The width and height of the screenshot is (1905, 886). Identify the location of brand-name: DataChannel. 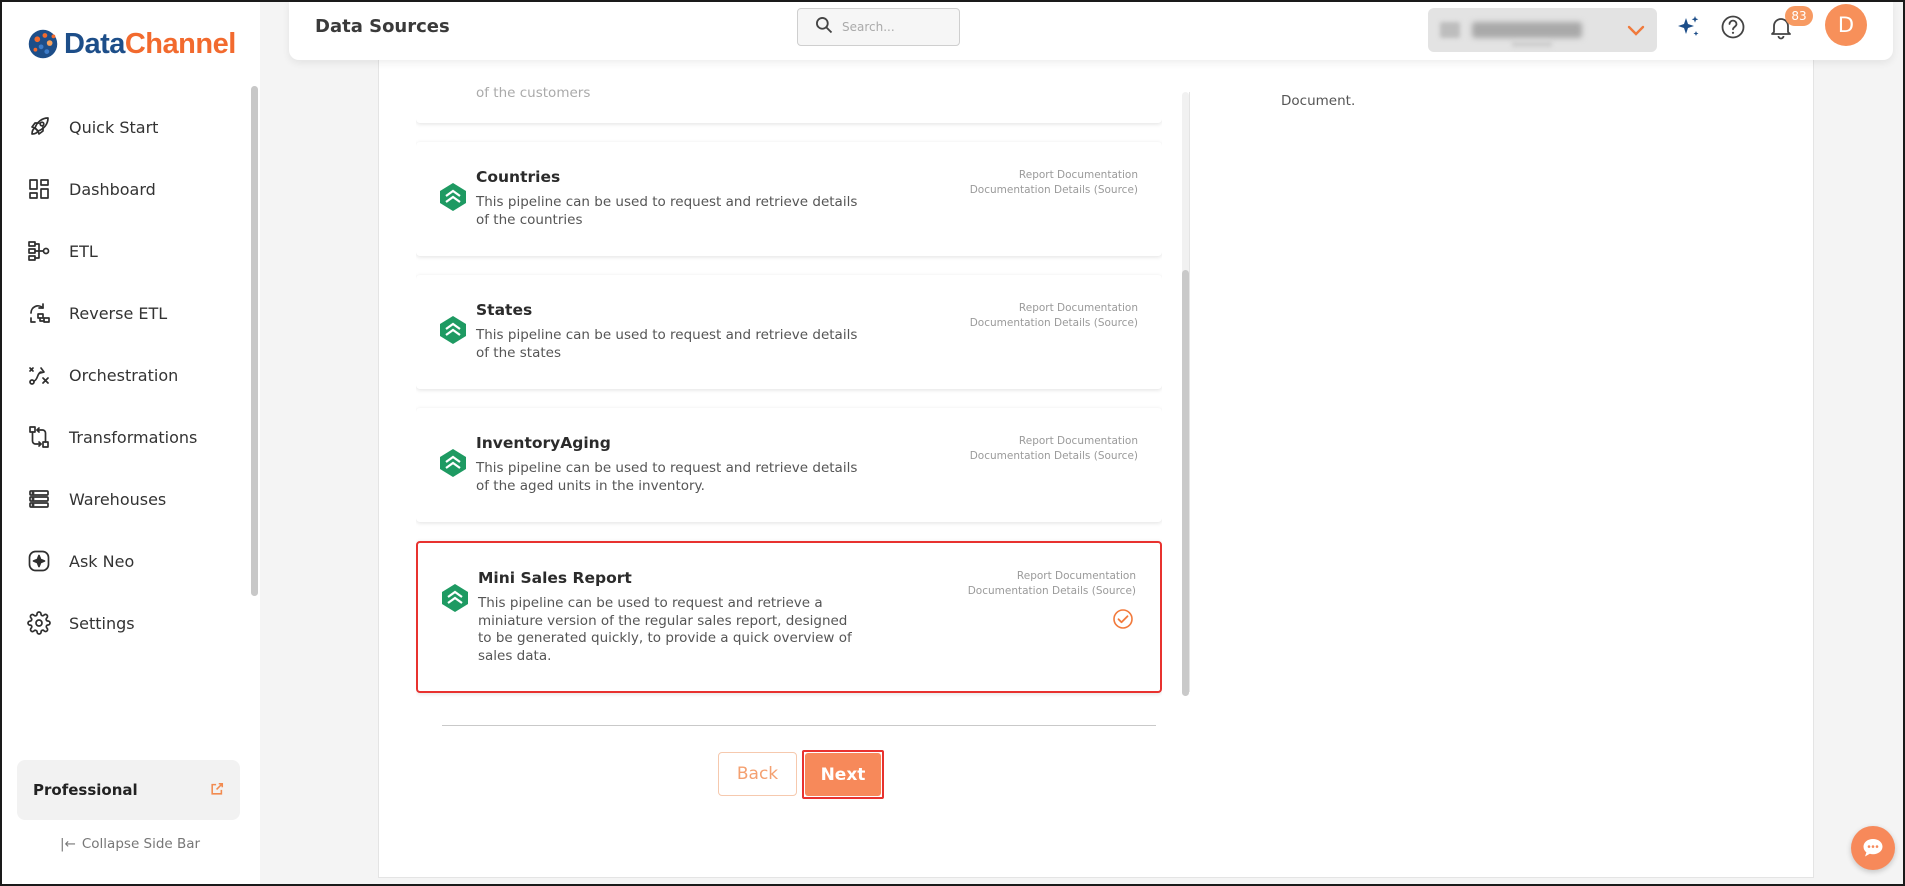
(150, 43).